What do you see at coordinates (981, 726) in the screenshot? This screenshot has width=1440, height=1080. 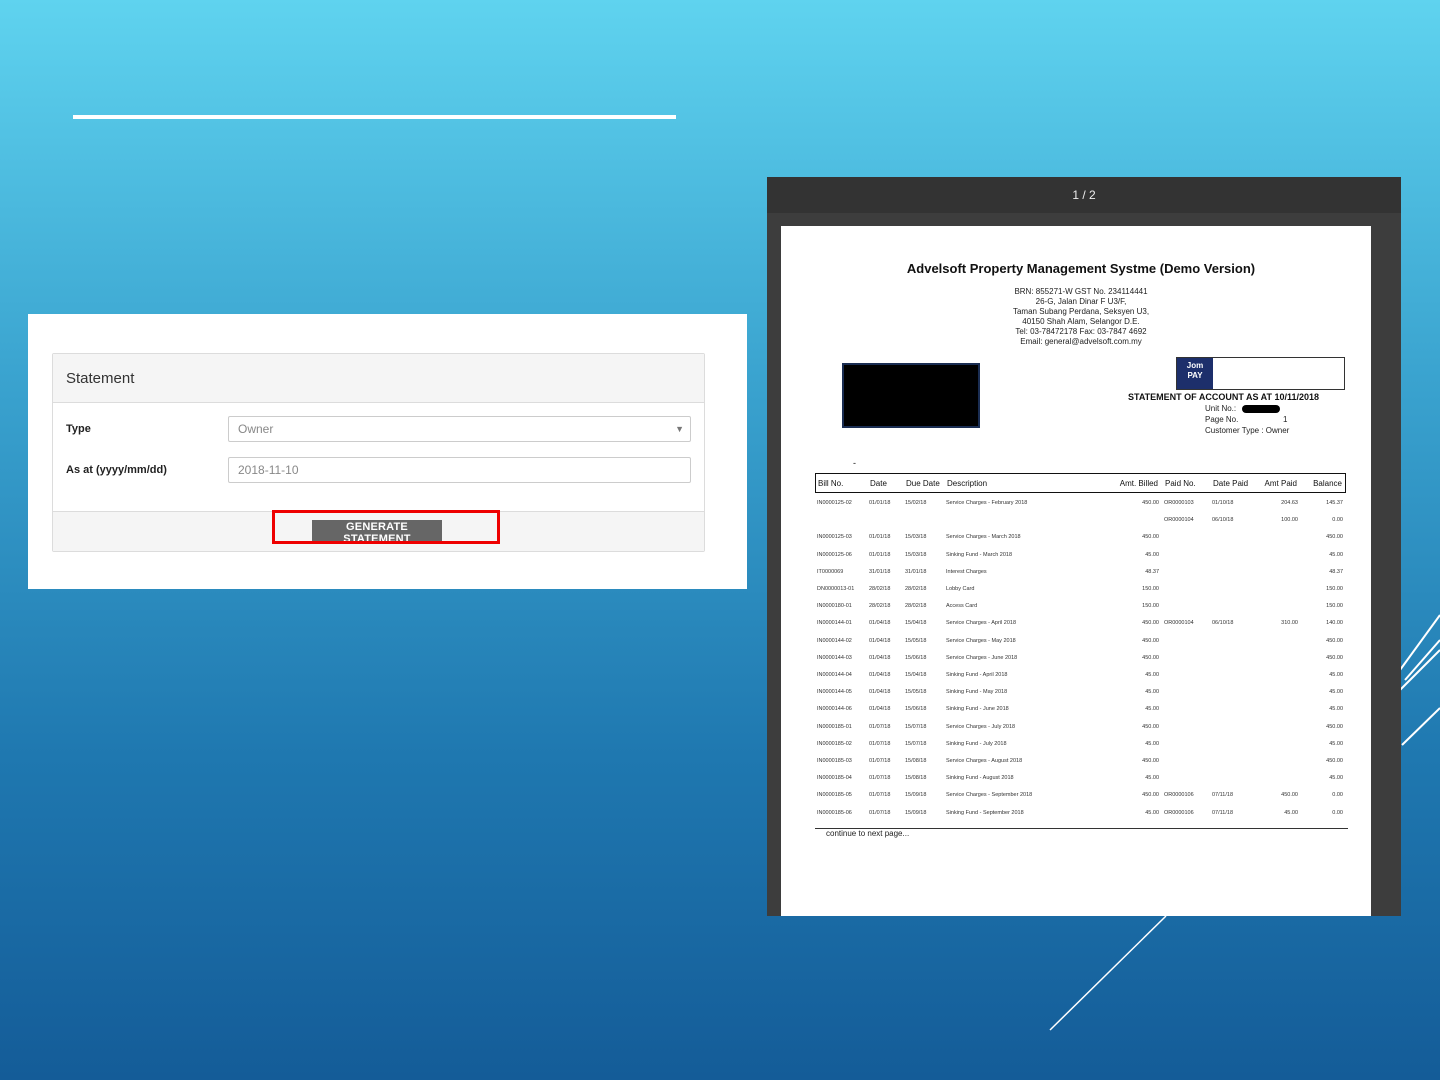 I see `table-cell: Service Charges - July 2018` at bounding box center [981, 726].